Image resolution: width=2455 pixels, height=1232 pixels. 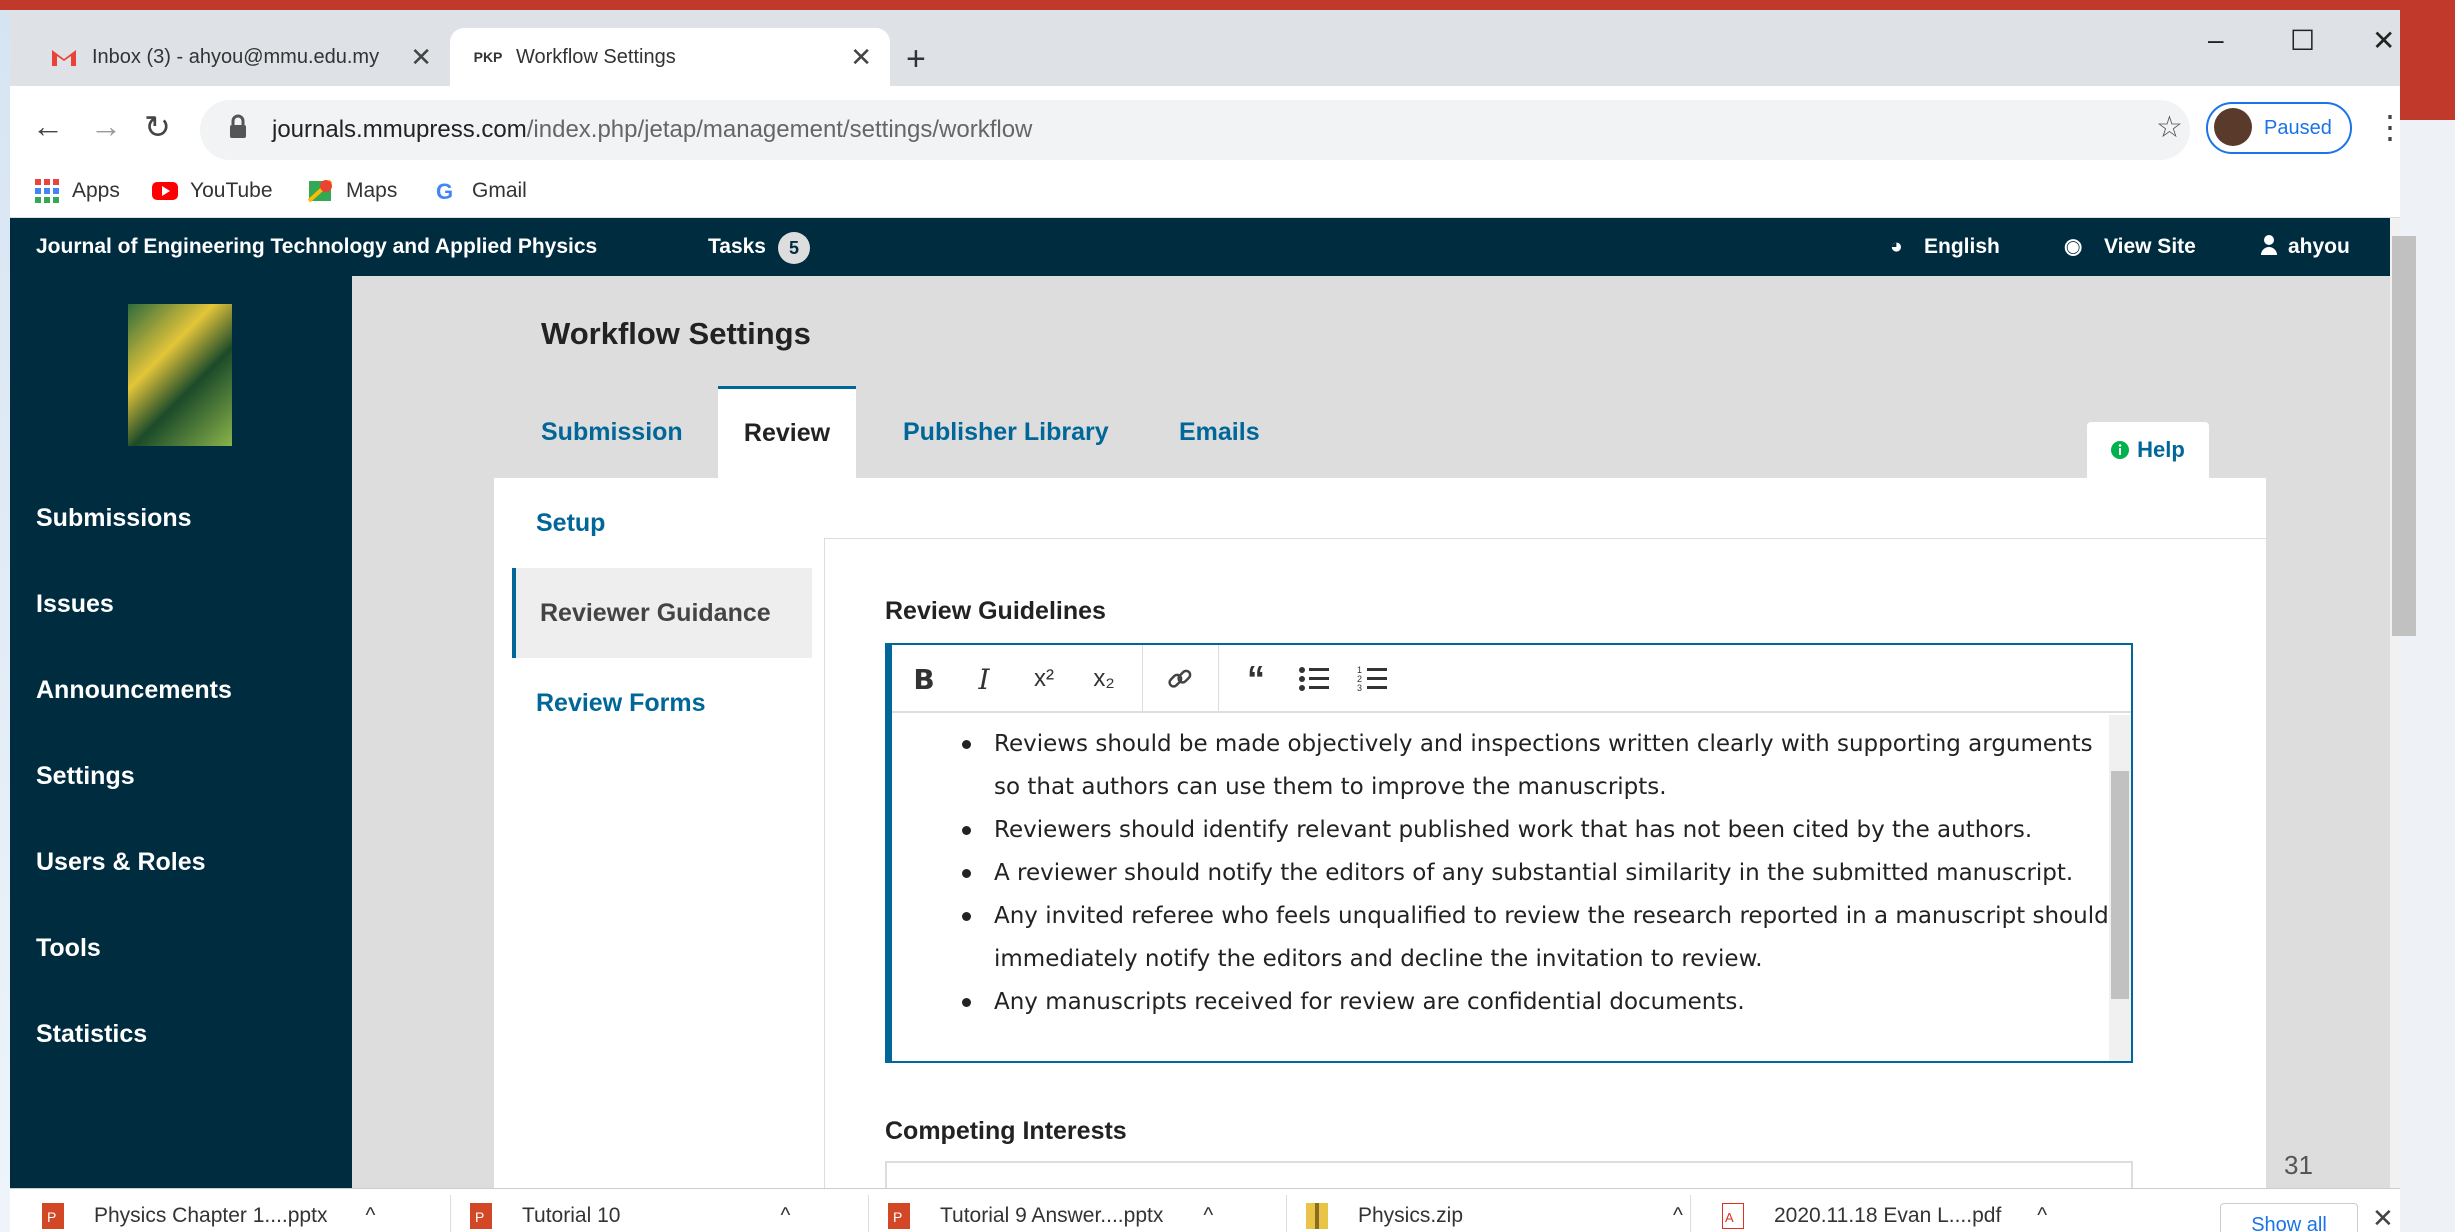 What do you see at coordinates (2289, 1217) in the screenshot?
I see `show-all-downloads-button: Show all` at bounding box center [2289, 1217].